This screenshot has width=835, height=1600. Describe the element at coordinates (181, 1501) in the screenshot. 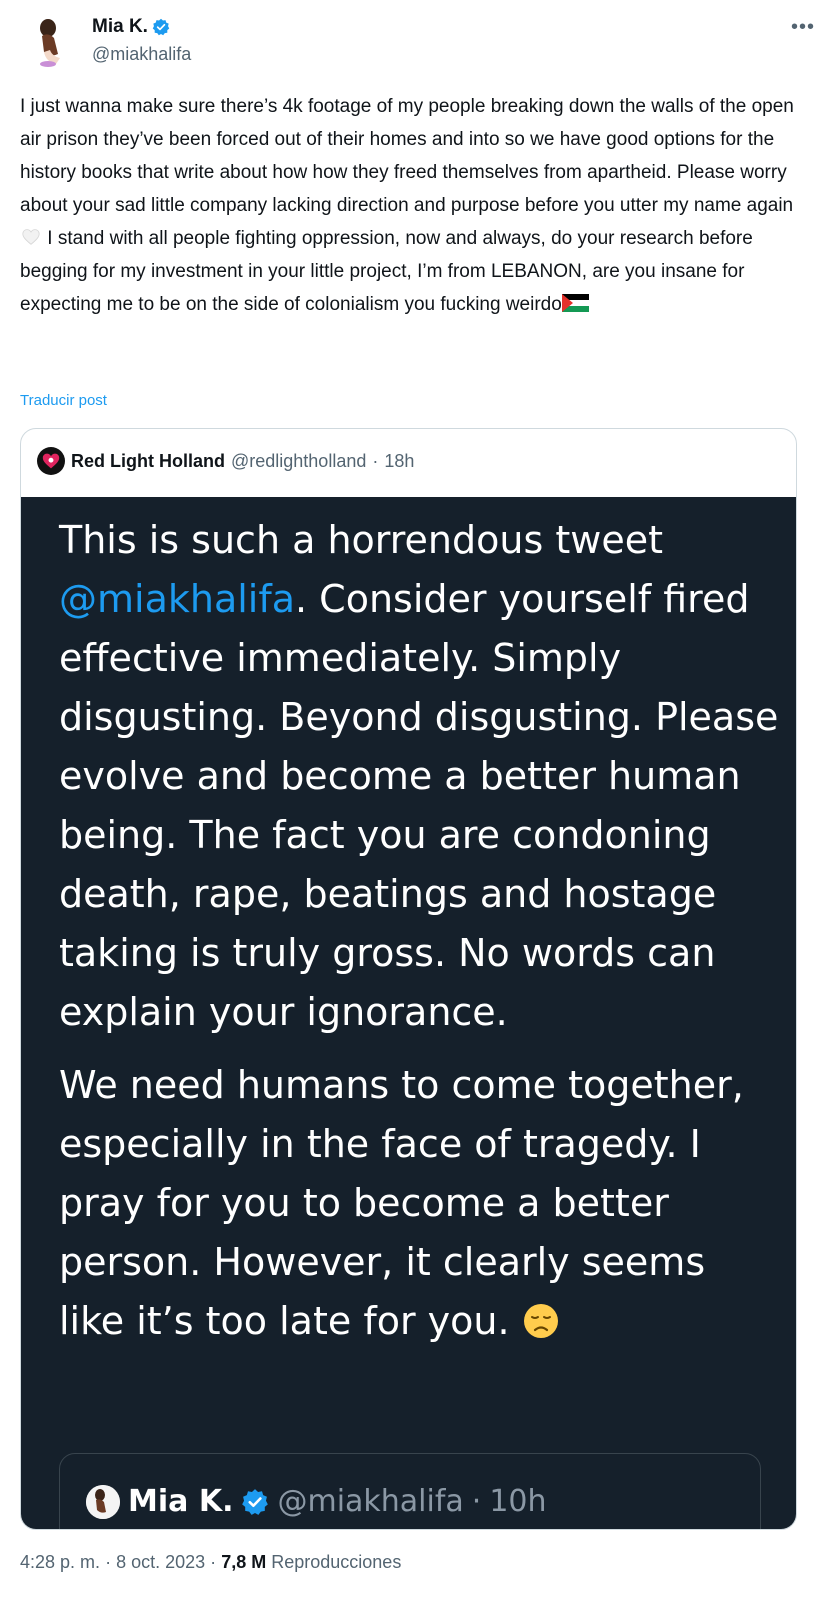

I see `nested-author-name: Mia K.` at that location.